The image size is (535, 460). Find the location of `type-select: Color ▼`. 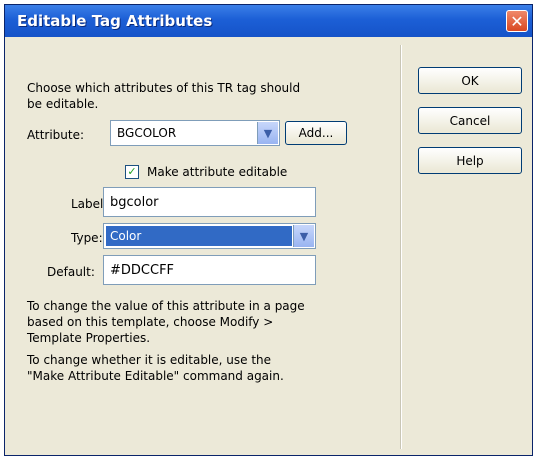

type-select: Color ▼ is located at coordinates (209, 236).